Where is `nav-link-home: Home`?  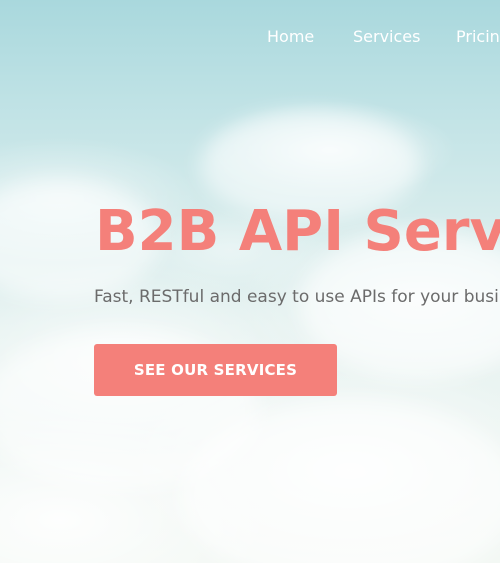 nav-link-home: Home is located at coordinates (290, 36).